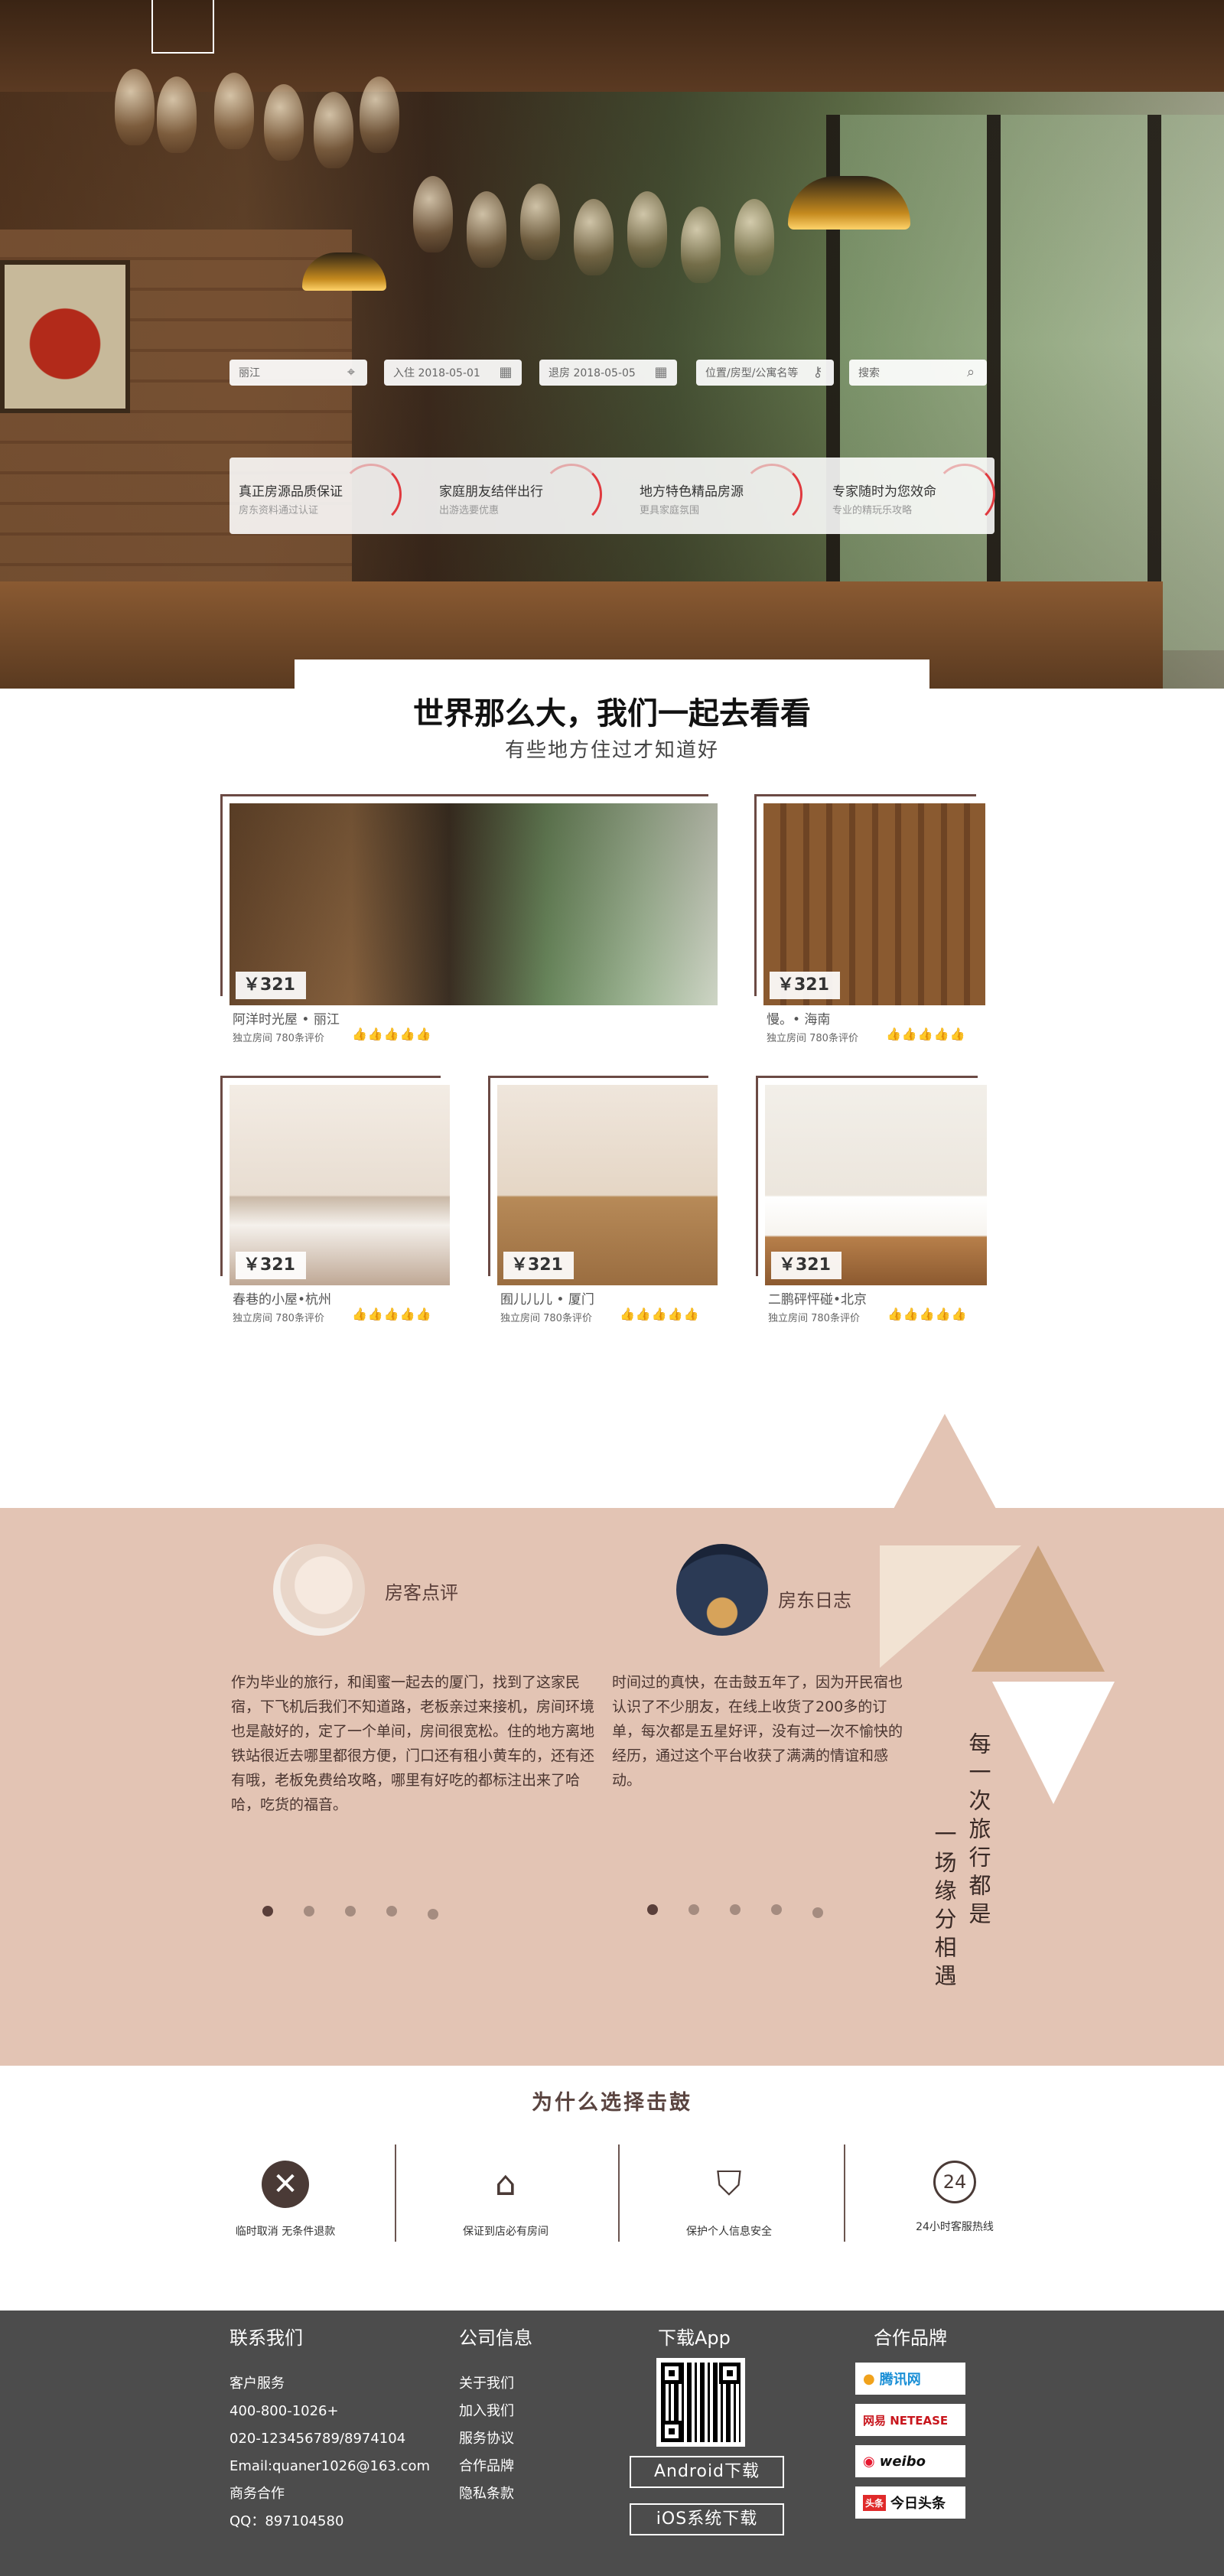 Image resolution: width=1224 pixels, height=2576 pixels. What do you see at coordinates (978, 1831) in the screenshot?
I see `slogan-line-1: 每一次旅行都是` at bounding box center [978, 1831].